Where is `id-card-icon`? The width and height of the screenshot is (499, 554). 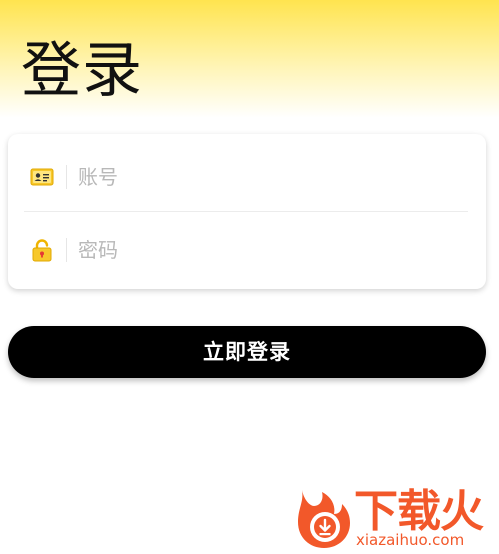 id-card-icon is located at coordinates (42, 177).